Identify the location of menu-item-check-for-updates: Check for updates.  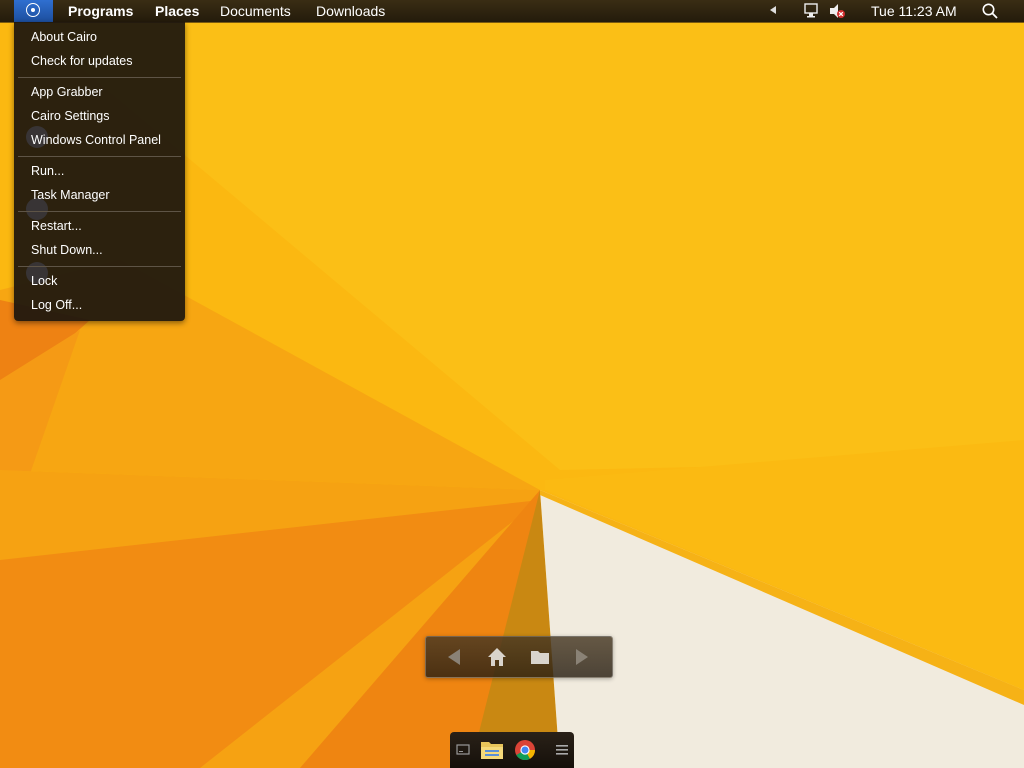
(81, 61).